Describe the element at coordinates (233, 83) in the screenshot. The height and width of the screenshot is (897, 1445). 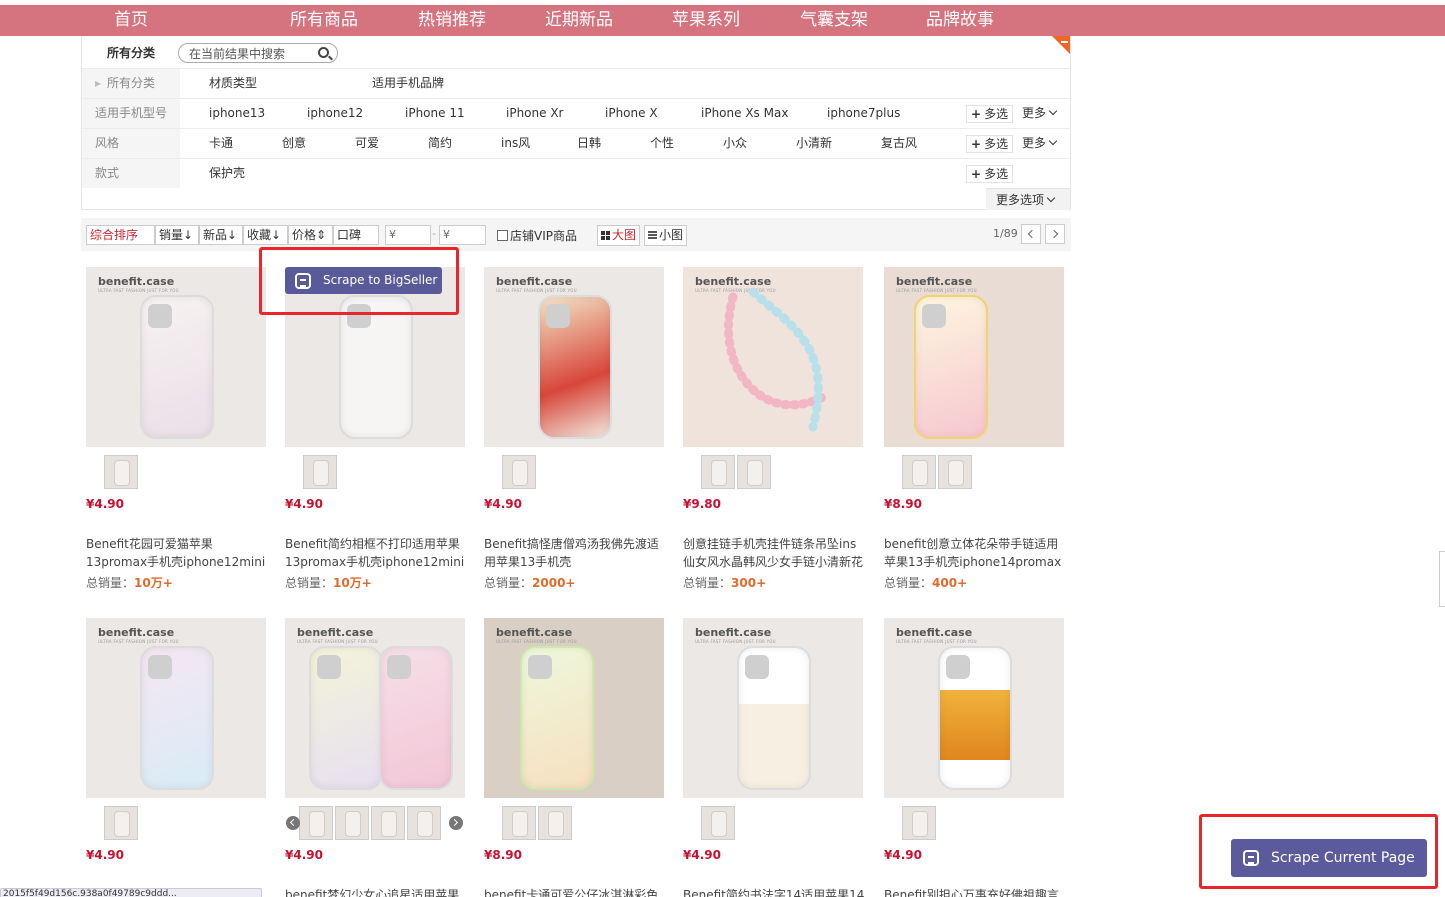
I see `filter-option: 材质类型` at that location.